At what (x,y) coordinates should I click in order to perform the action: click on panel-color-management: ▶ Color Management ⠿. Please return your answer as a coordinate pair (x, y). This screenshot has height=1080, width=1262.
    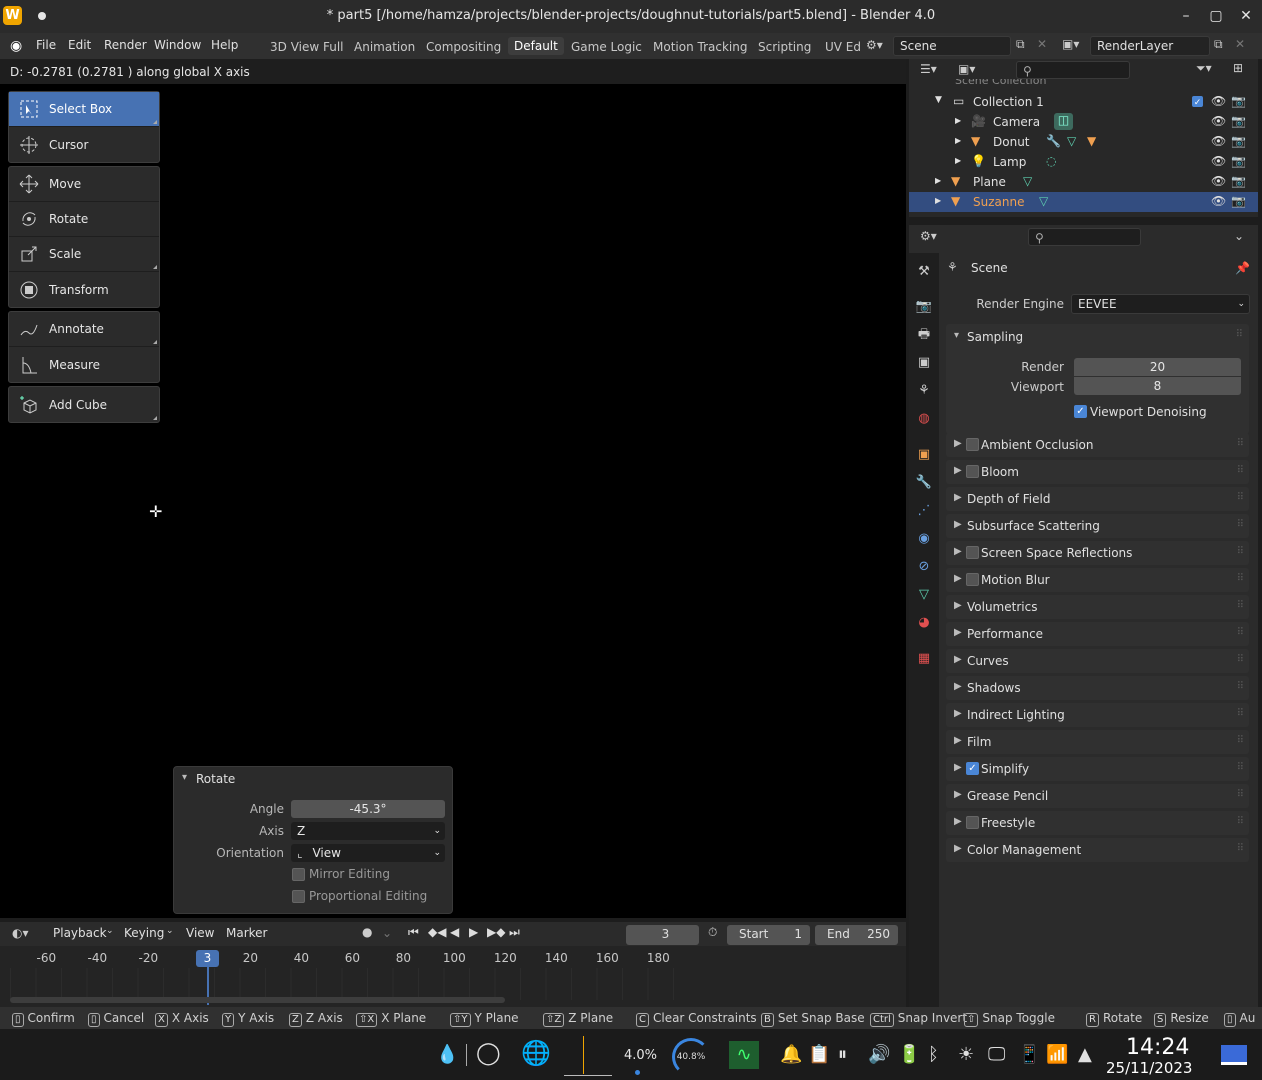
    Looking at the image, I should click on (1097, 850).